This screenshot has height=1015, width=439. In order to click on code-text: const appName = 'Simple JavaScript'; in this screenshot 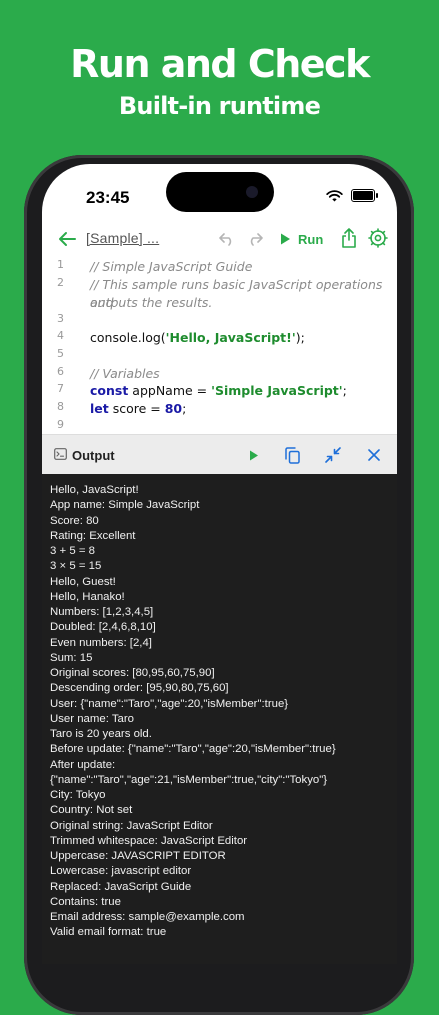, I will do `click(237, 391)`.